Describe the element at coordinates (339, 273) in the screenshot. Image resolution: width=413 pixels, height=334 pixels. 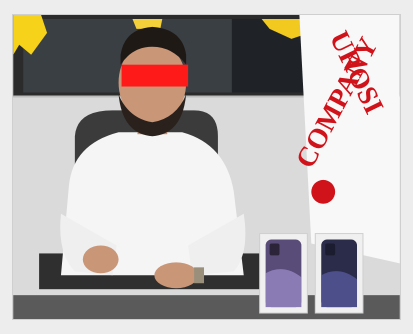
I see `phone-box-right` at that location.